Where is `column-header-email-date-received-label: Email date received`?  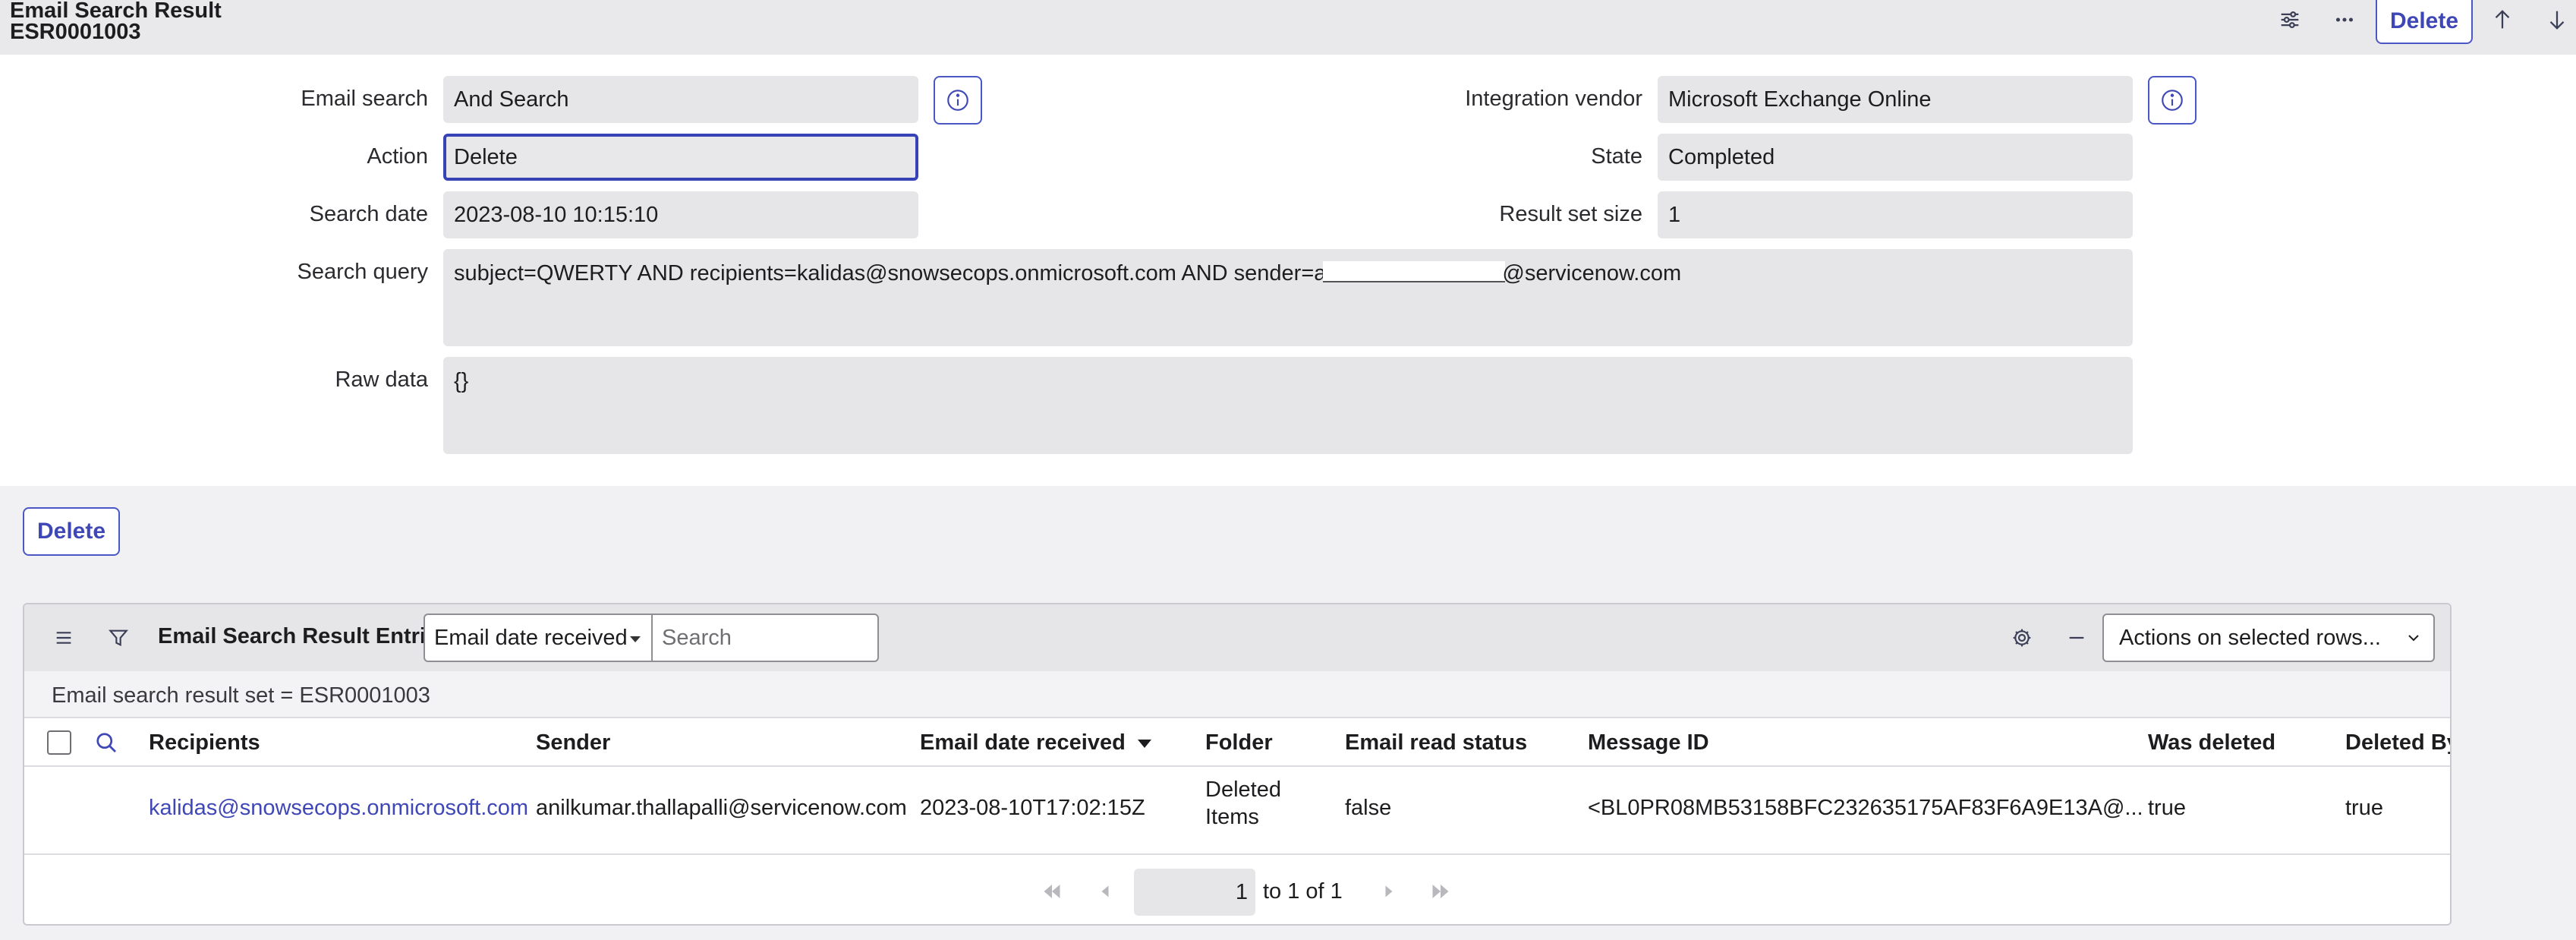 column-header-email-date-received-label: Email date received is located at coordinates (1023, 742).